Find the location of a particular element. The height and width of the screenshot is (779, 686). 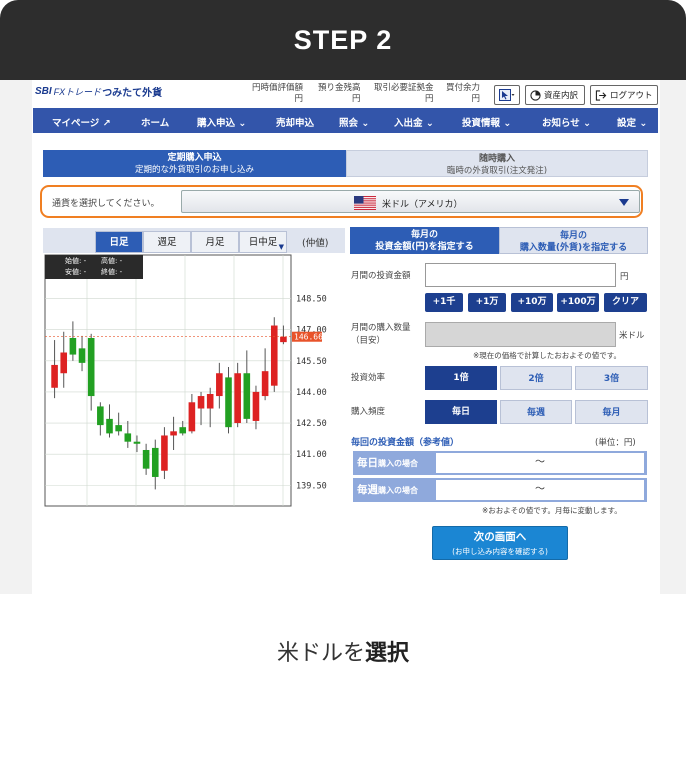

currency-highlight-box: 通貨を選択してください。 米ドル（アメリカ） is located at coordinates (341, 201).